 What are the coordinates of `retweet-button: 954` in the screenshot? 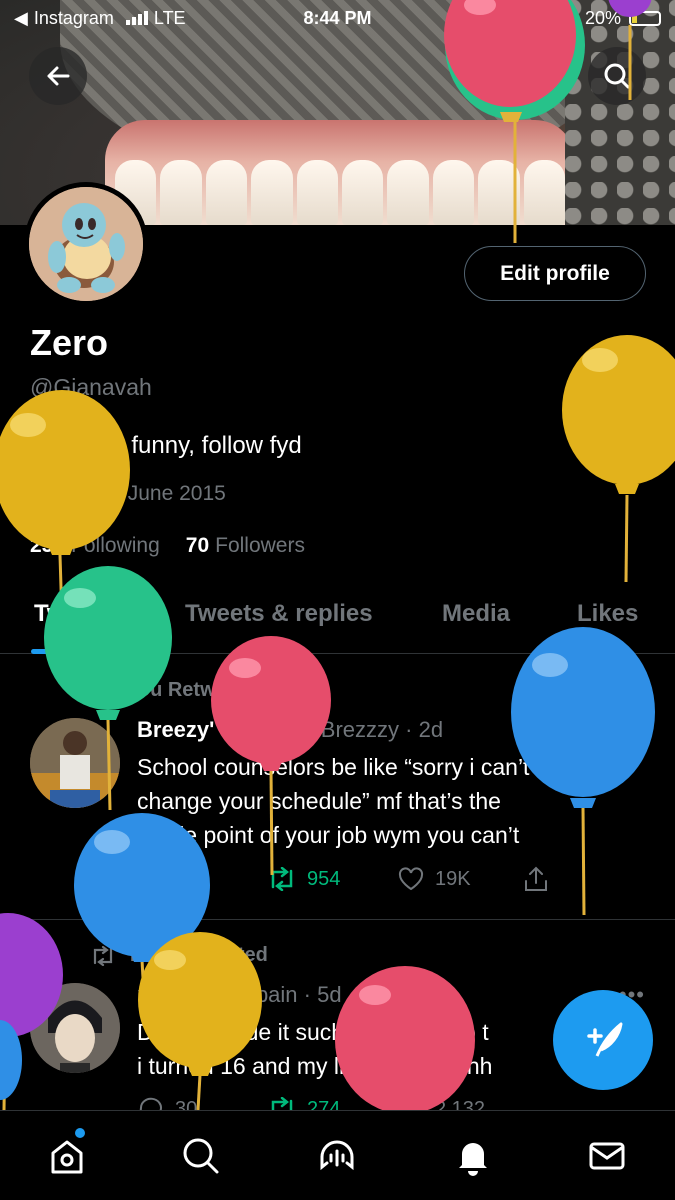 It's located at (332, 879).